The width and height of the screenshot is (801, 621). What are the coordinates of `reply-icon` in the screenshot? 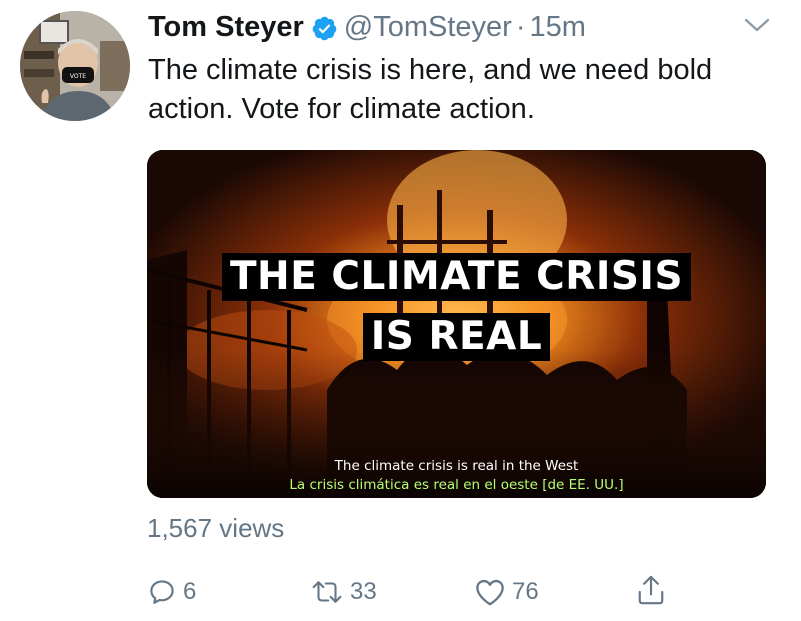 It's located at (162, 592).